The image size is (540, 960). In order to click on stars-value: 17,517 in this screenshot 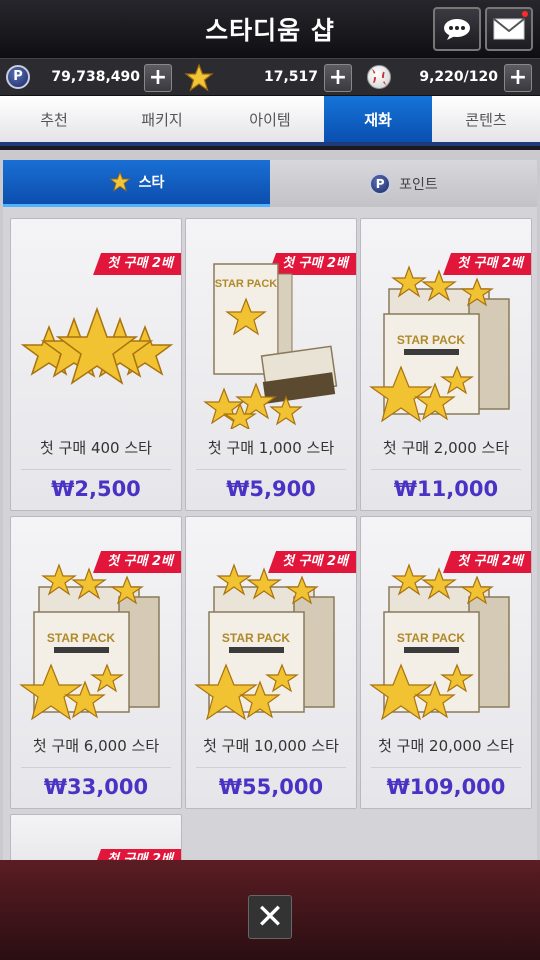, I will do `click(290, 77)`.